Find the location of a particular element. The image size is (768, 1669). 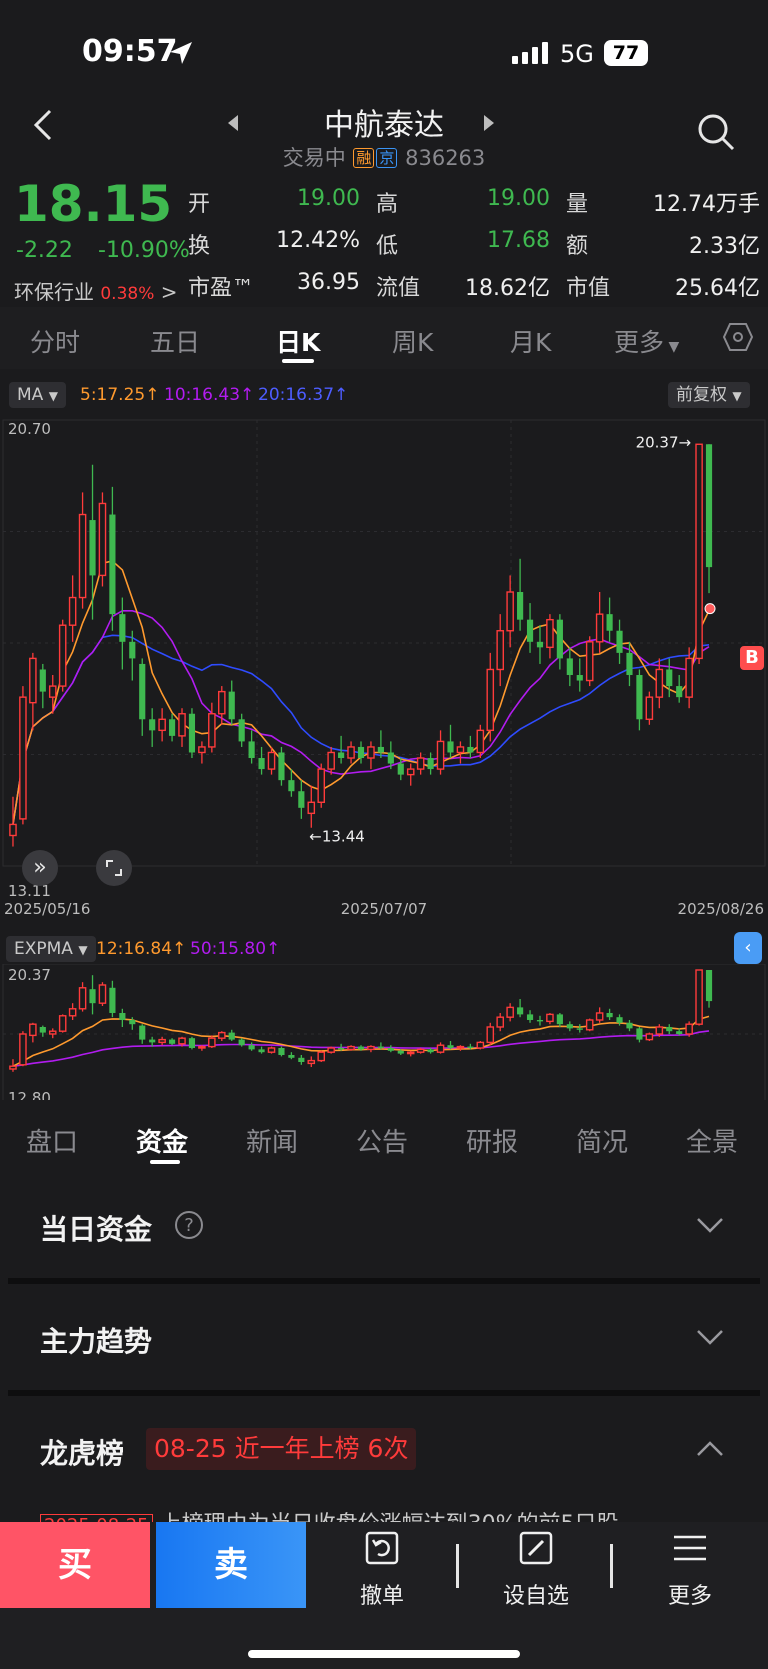

price-change: -2.22 is located at coordinates (44, 250).